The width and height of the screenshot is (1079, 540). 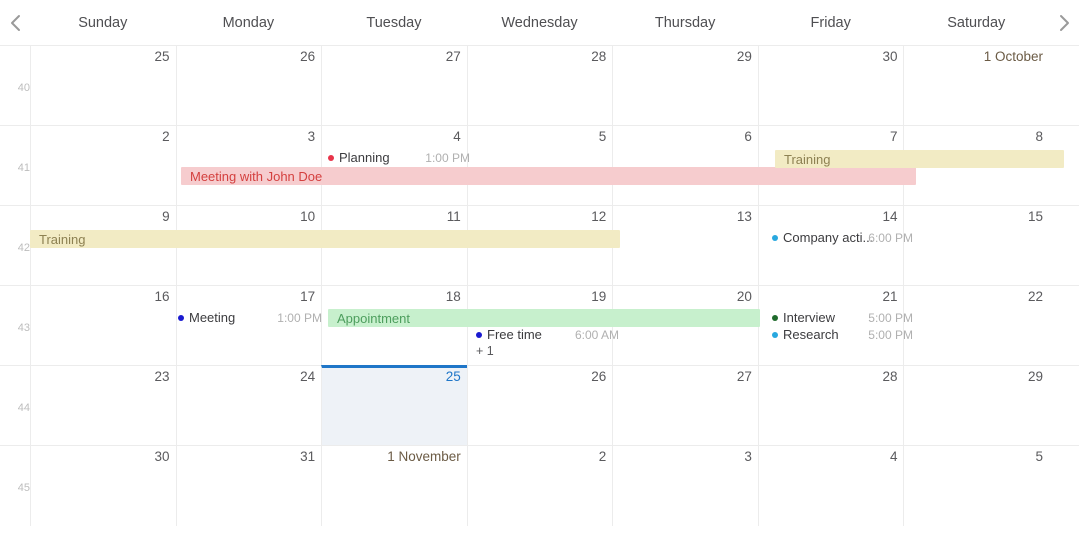 What do you see at coordinates (23, 88) in the screenshot?
I see `week-number: 40` at bounding box center [23, 88].